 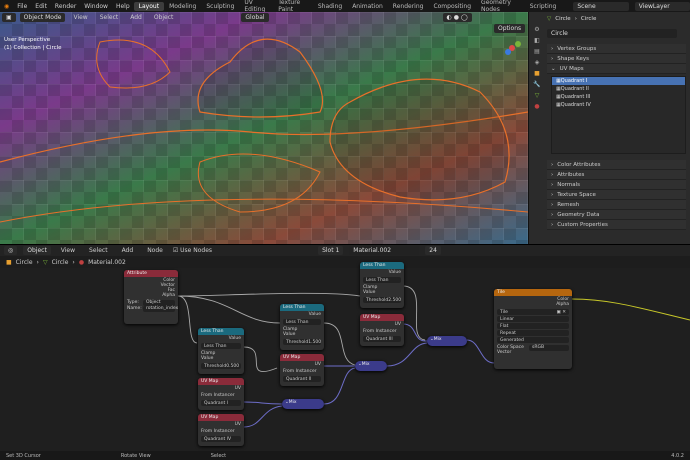 I want to click on mix-node-3: ⌄ Mix, so click(x=447, y=341).